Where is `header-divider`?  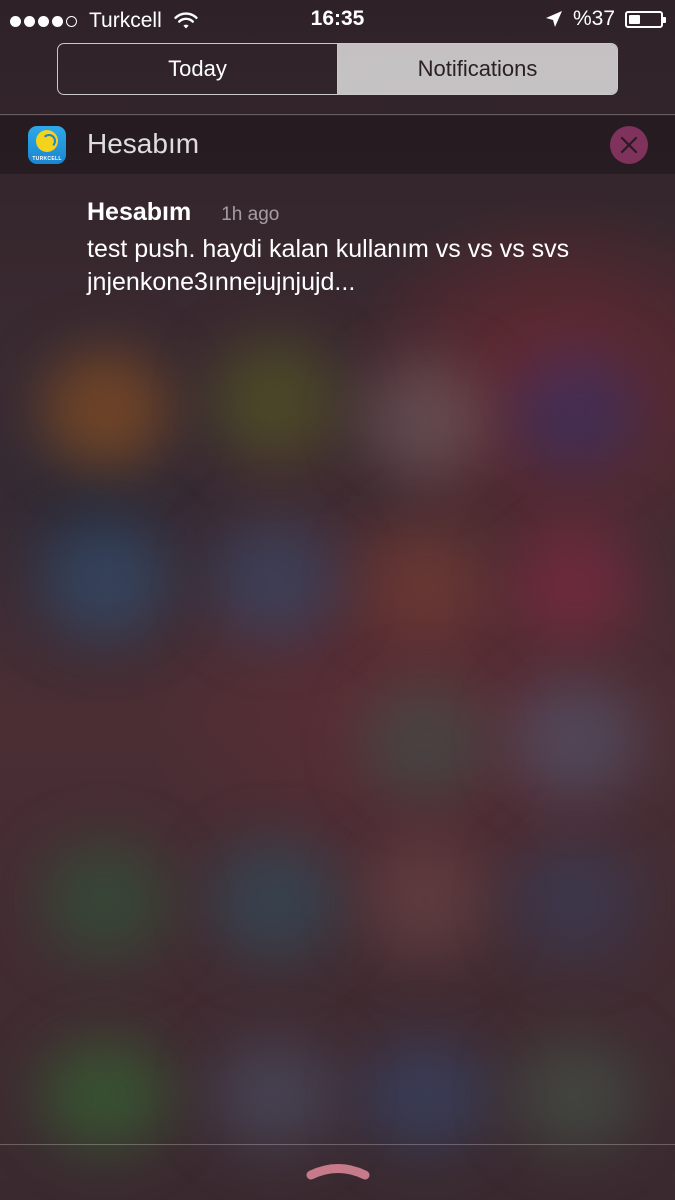
header-divider is located at coordinates (337, 114).